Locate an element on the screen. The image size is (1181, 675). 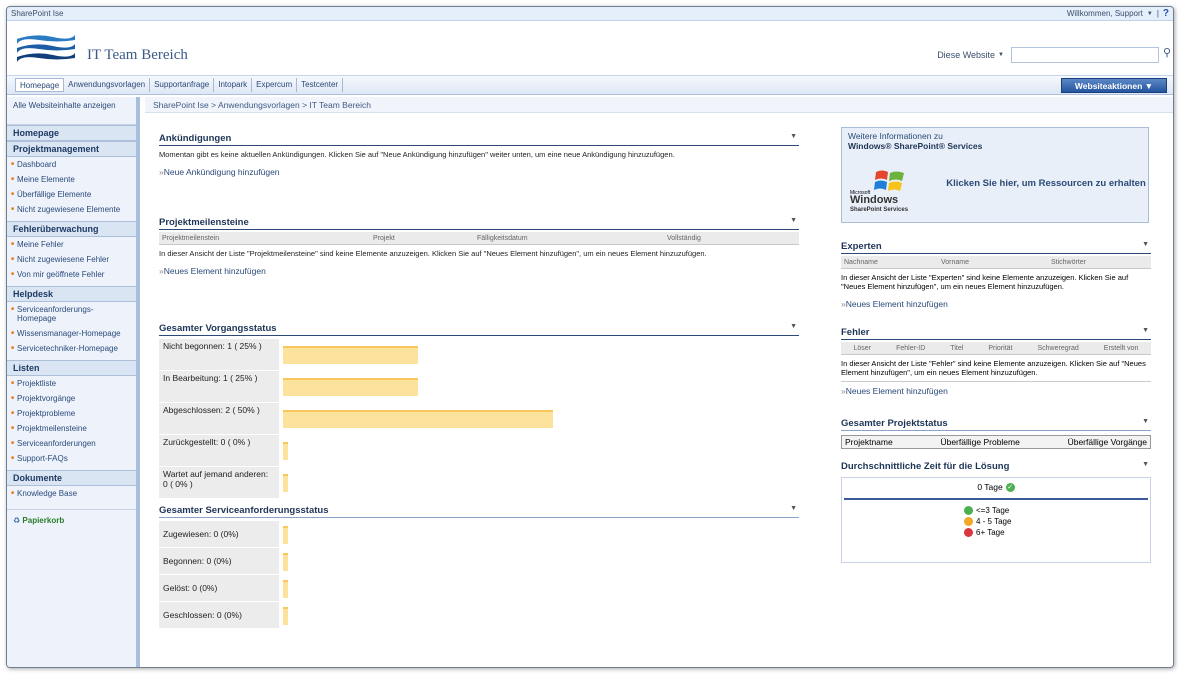
tab-intopark: Intopark is located at coordinates (233, 85).